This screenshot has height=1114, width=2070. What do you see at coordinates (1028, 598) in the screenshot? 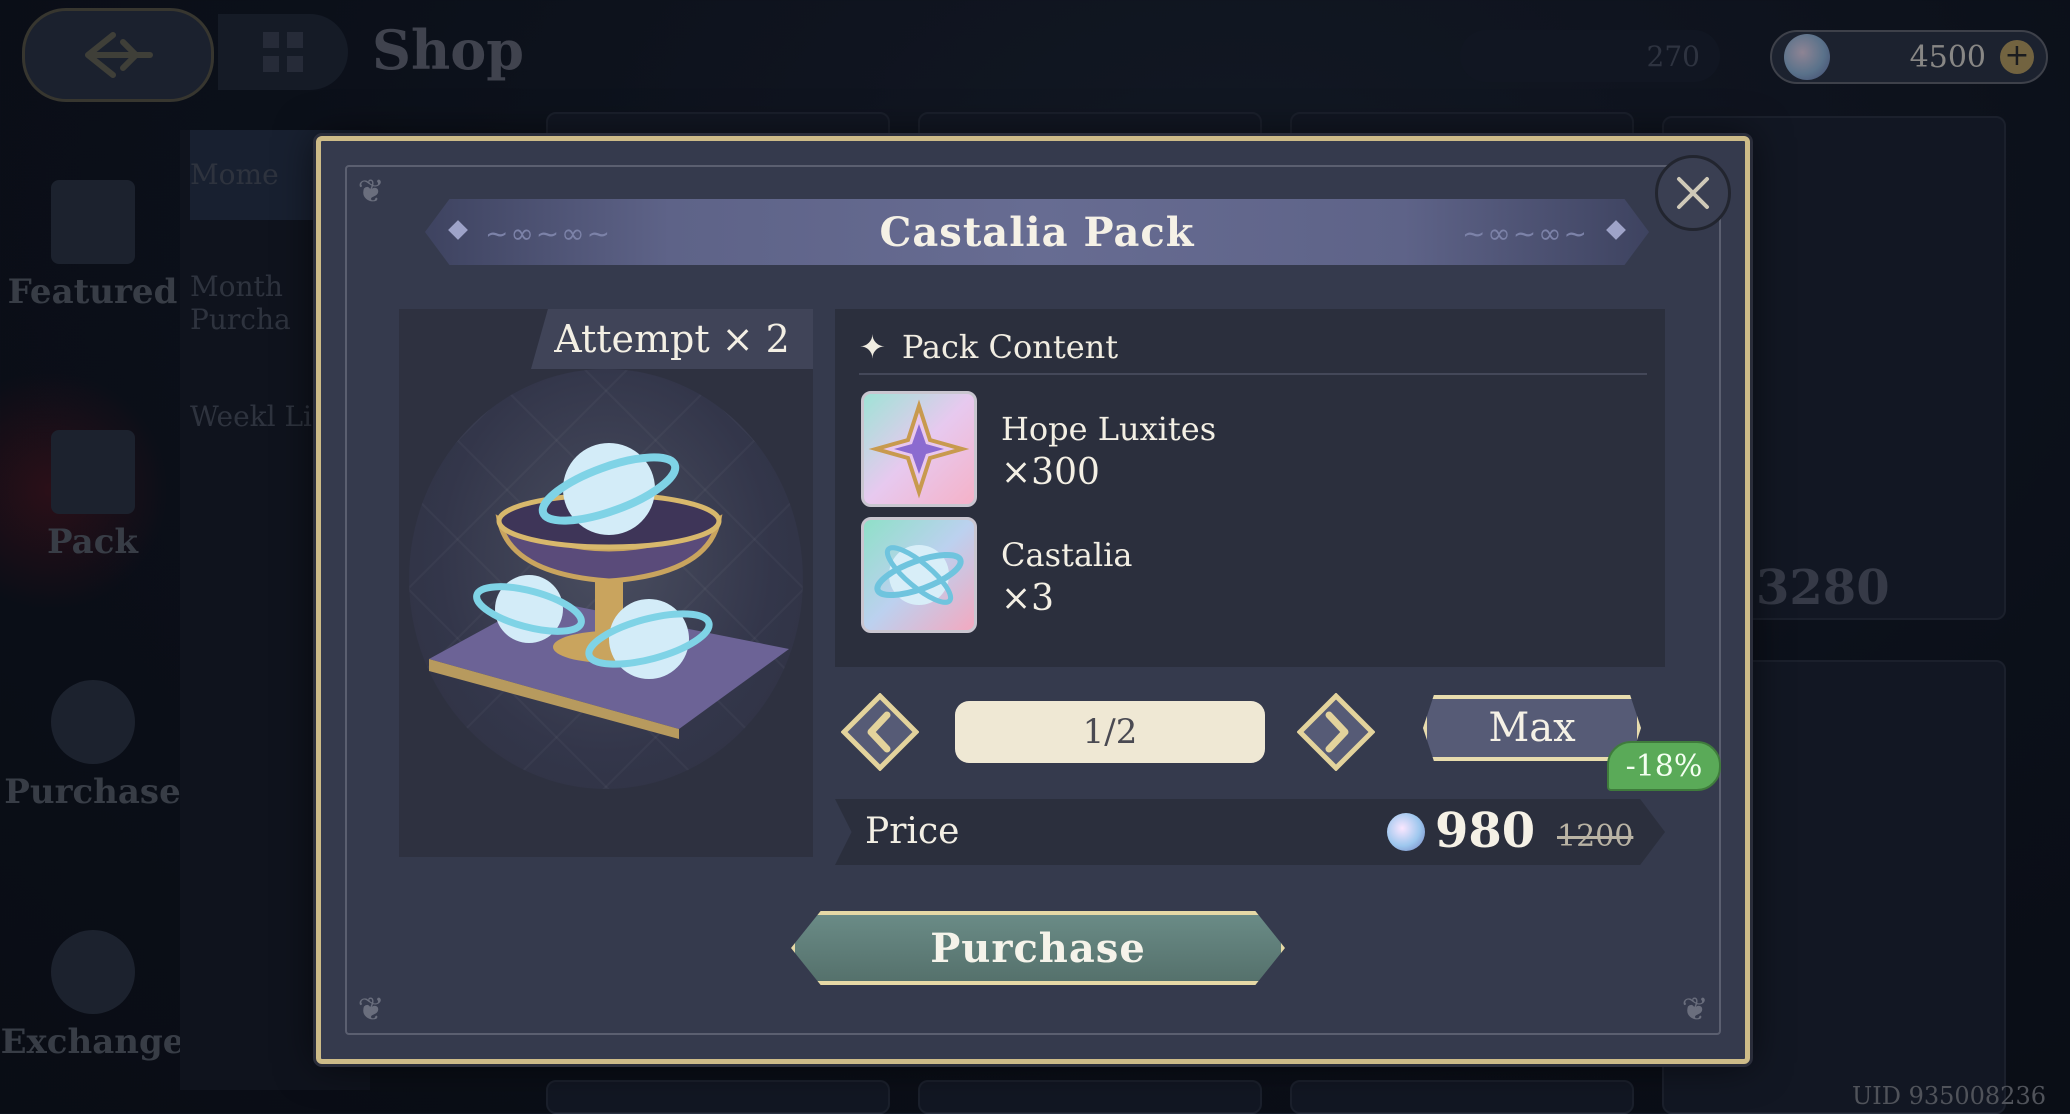
I see `item-quantity: ×3` at bounding box center [1028, 598].